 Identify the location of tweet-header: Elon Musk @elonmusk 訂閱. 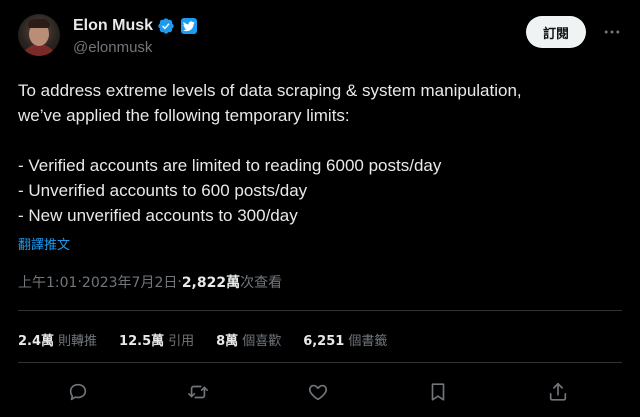
(321, 36).